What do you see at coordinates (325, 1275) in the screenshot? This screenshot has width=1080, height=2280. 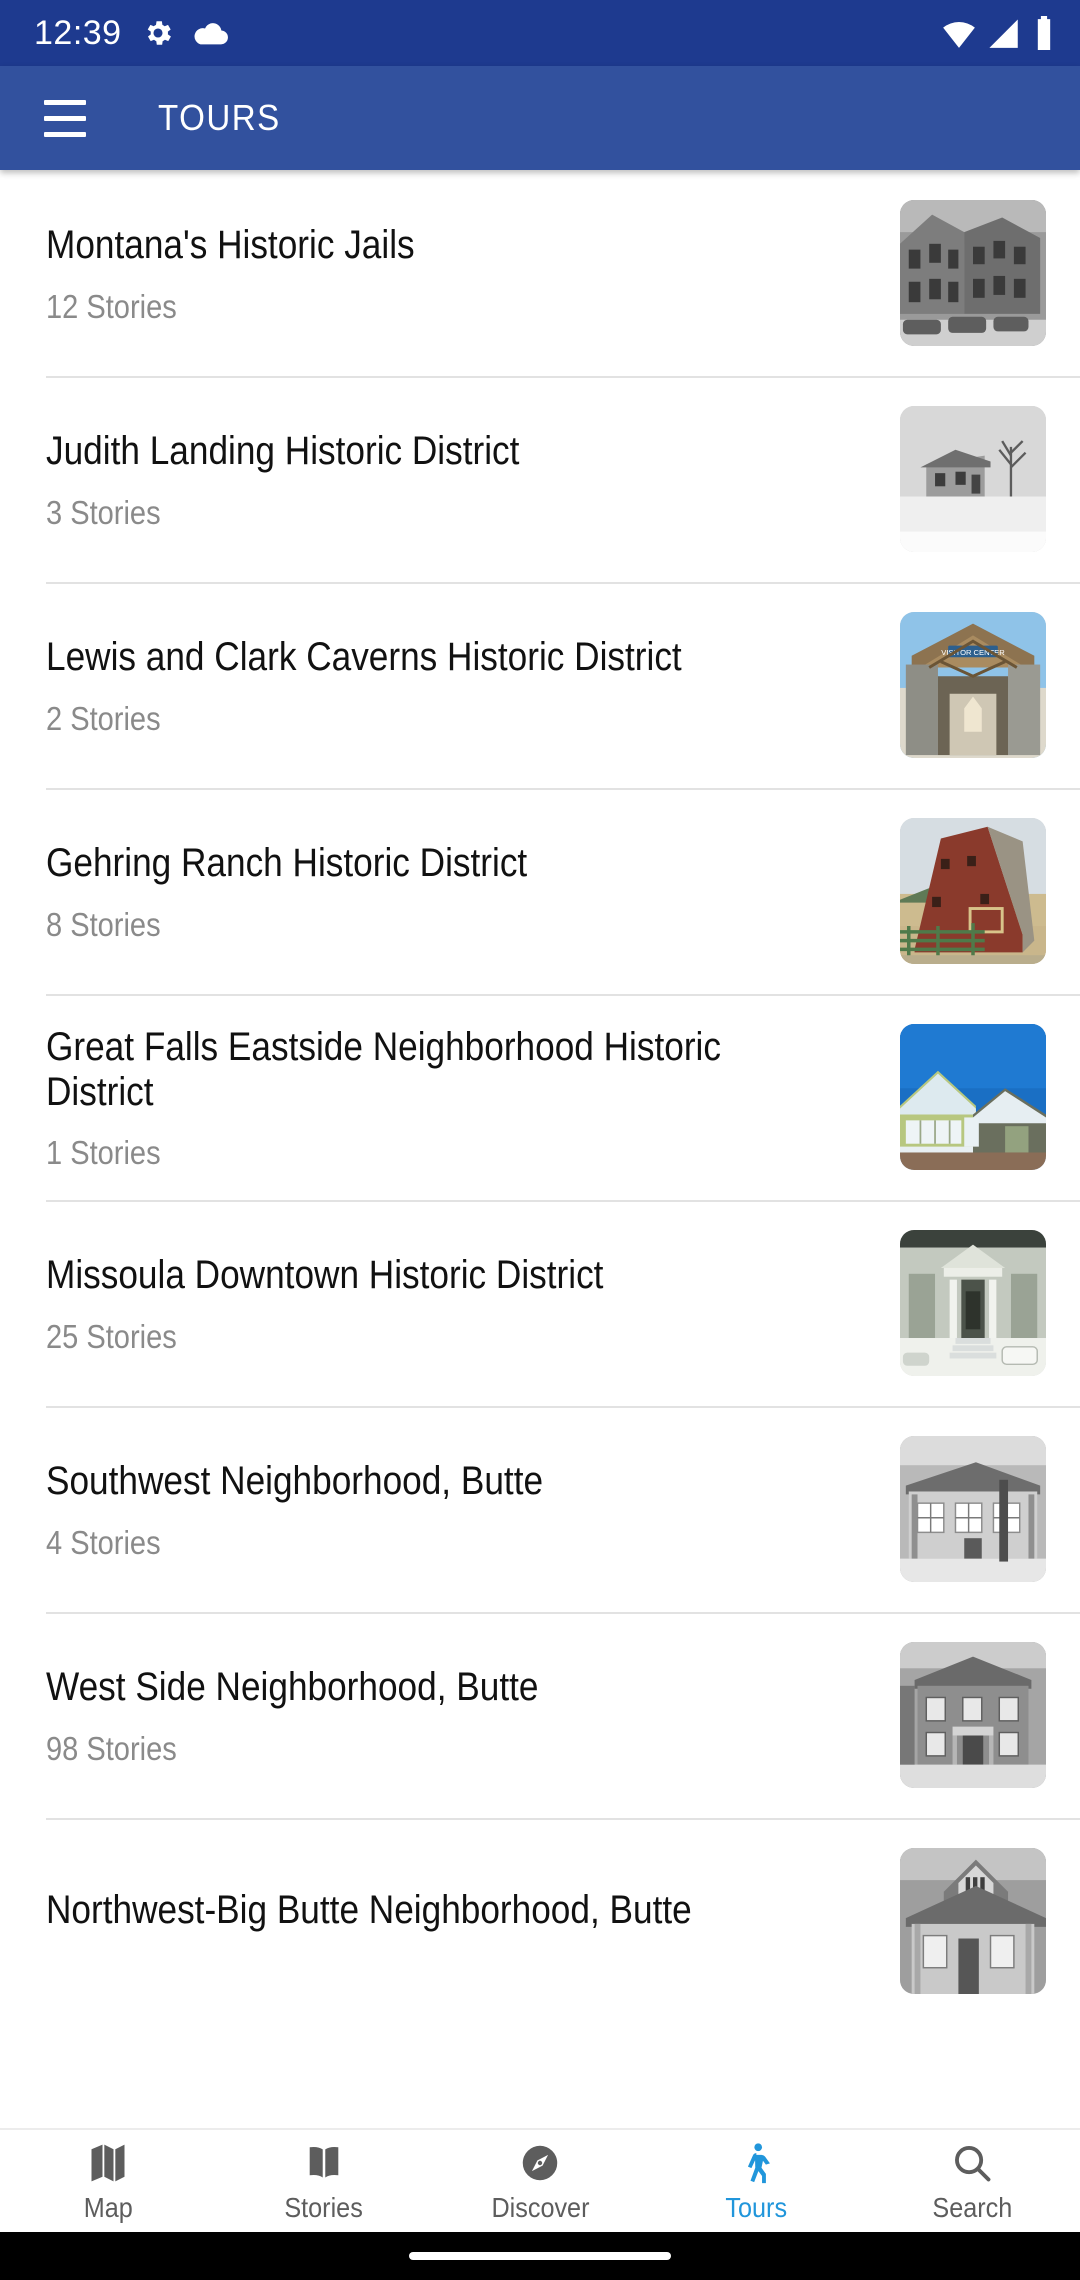 I see `list-item-title: Missoula Downtown Historic District` at bounding box center [325, 1275].